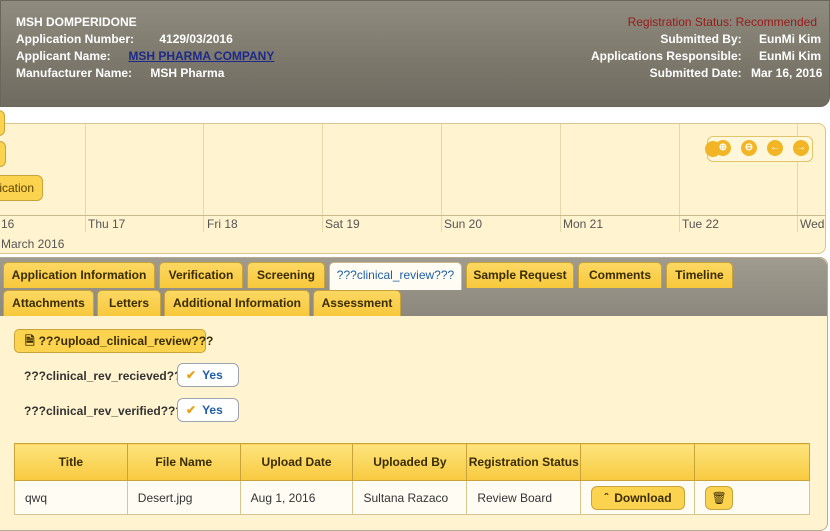 The image size is (830, 531). I want to click on col-upload-date: Upload Date, so click(296, 462).